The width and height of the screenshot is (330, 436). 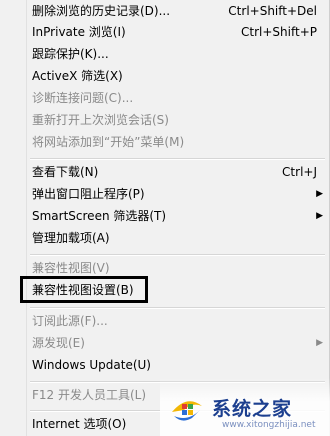 I want to click on menu-item-add-to-start: 将网站添加到“开始”菜单(M), so click(x=177, y=142).